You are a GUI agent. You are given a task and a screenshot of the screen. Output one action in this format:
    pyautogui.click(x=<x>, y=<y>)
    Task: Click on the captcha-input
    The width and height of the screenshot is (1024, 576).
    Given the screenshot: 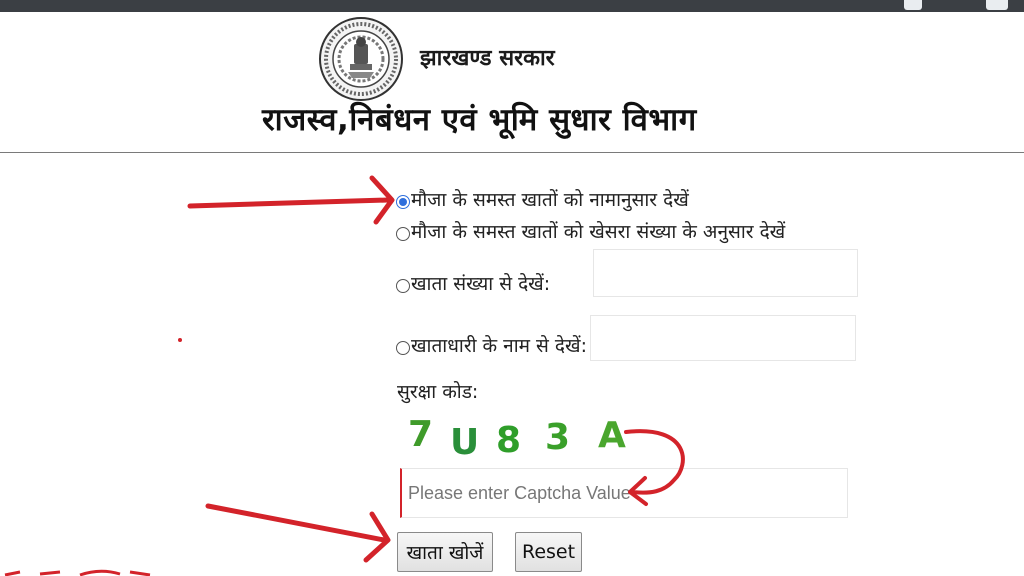 What is the action you would take?
    pyautogui.click(x=624, y=493)
    